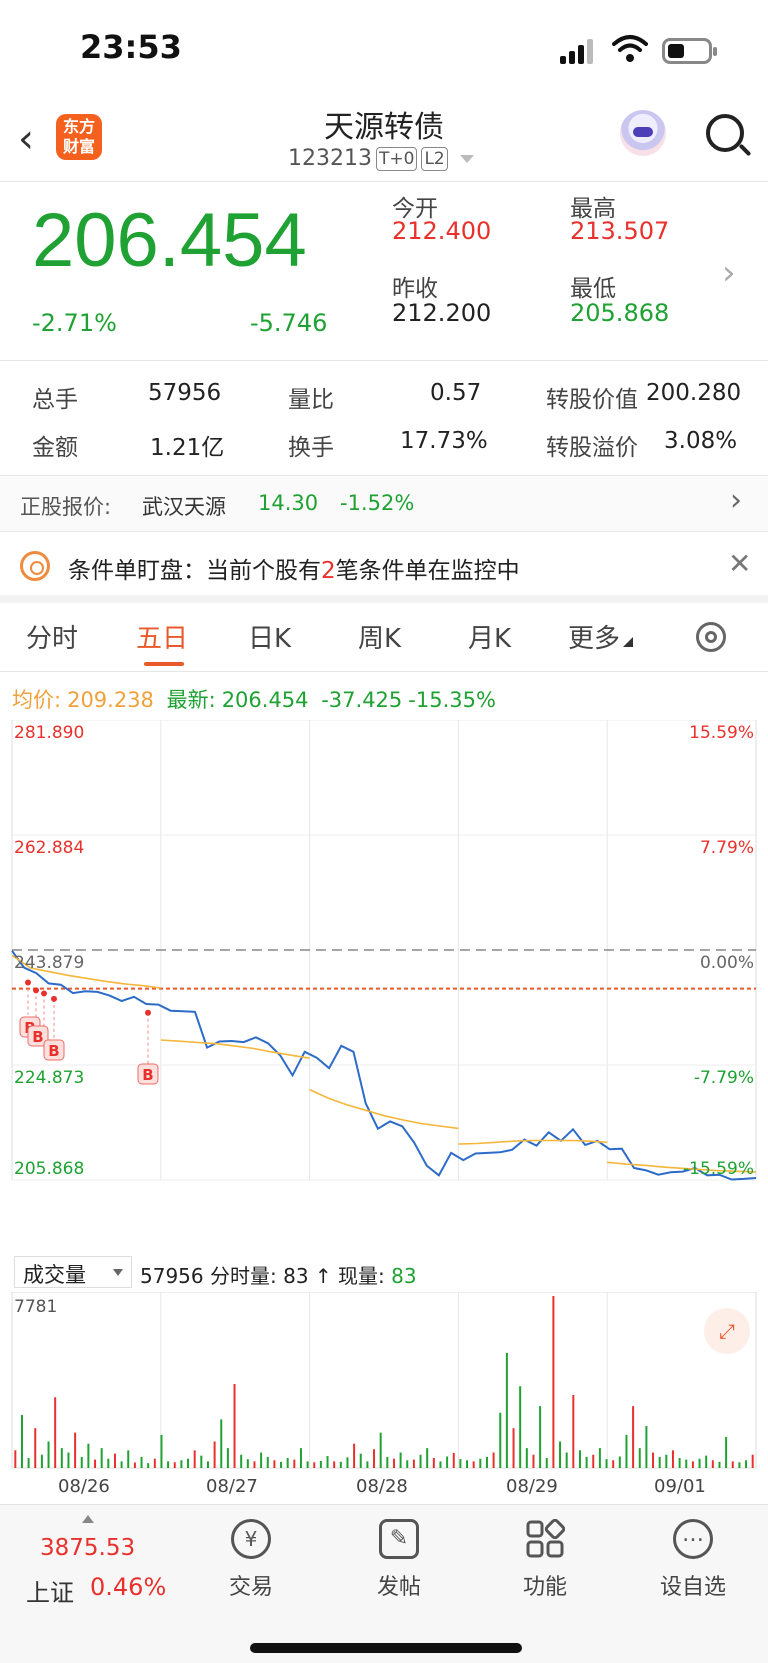 Image resolution: width=768 pixels, height=1663 pixels. I want to click on vol-ratio-label: 量比, so click(311, 400).